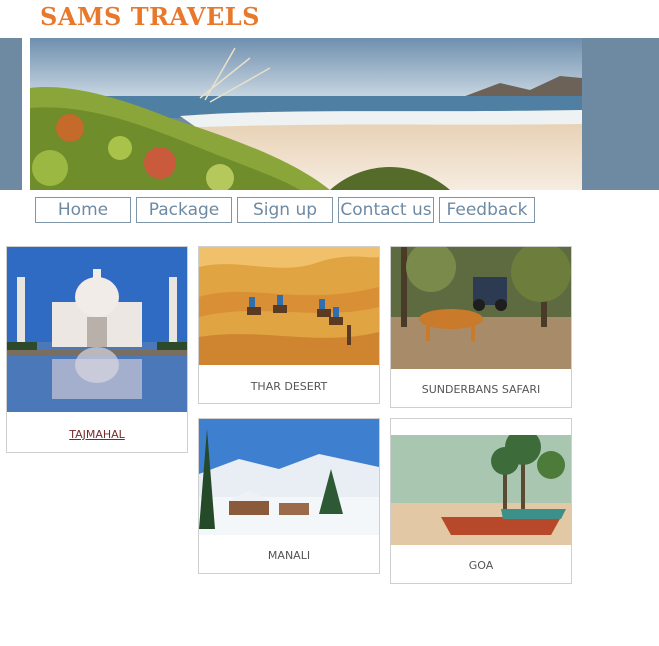 The image size is (659, 646). Describe the element at coordinates (83, 210) in the screenshot. I see `nav-home-link: Home` at that location.